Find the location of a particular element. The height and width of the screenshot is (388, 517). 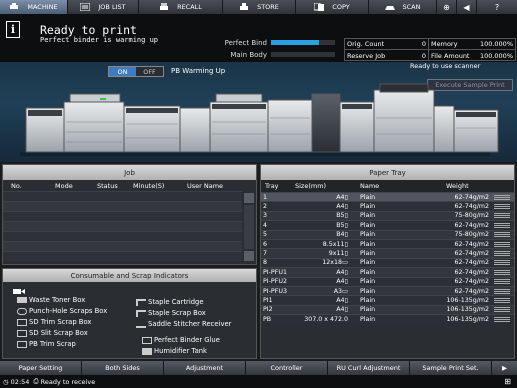

tray-row: 1 A4▯ Plain 62-74g/m2 is located at coordinates (387, 197).